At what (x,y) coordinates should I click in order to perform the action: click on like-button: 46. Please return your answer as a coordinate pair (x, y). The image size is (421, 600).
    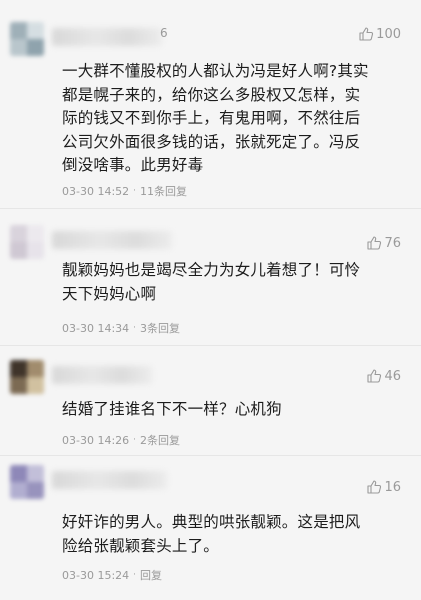
    Looking at the image, I should click on (383, 376).